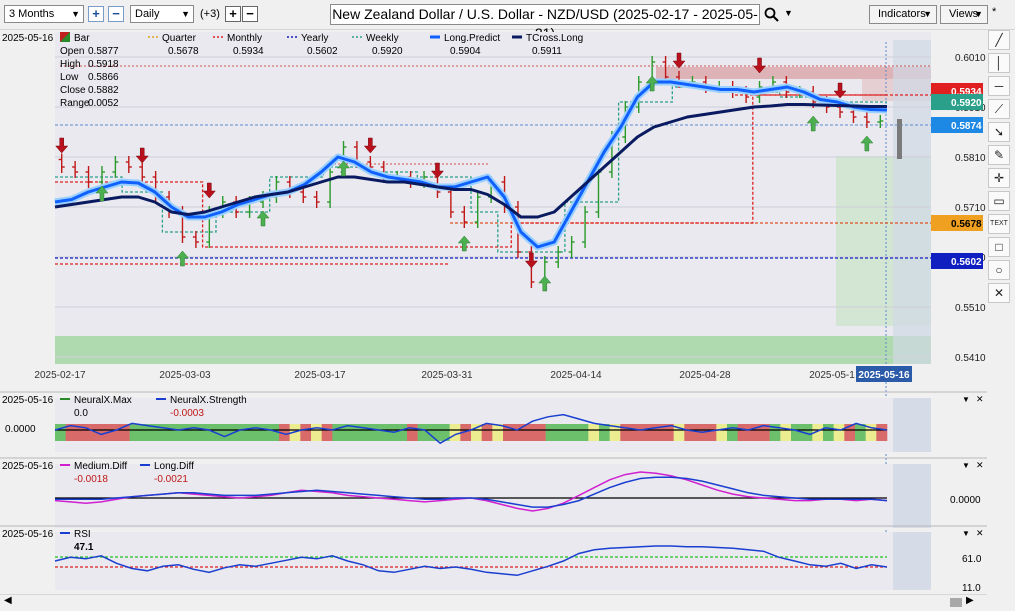  Describe the element at coordinates (70, 64) in the screenshot. I see `ohlc-label: High` at that location.